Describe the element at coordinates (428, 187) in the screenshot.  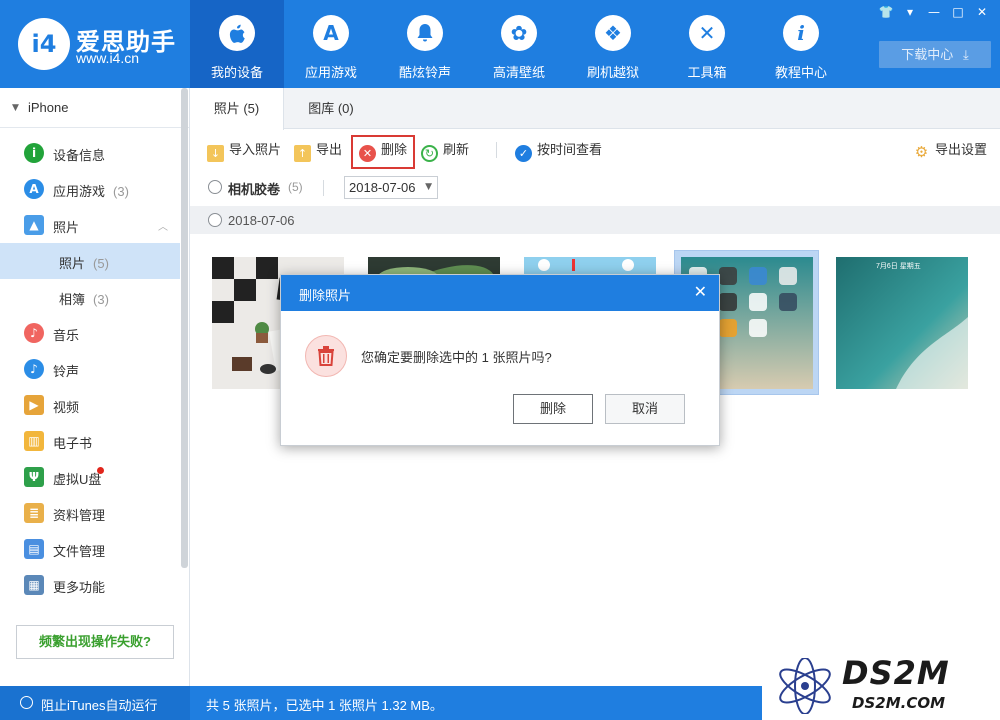
I see `chevron-down-icon: ▼` at that location.